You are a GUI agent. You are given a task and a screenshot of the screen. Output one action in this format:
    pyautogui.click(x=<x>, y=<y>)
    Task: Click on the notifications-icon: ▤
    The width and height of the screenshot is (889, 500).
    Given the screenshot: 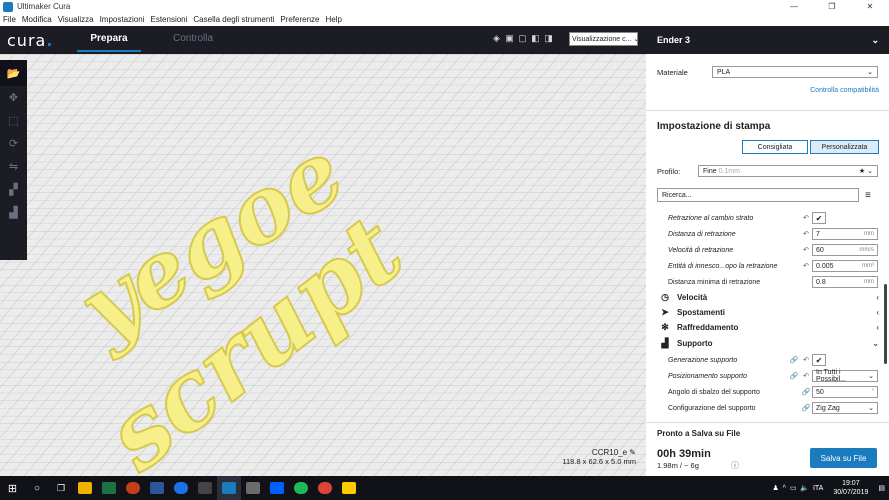 What is the action you would take?
    pyautogui.click(x=881, y=488)
    